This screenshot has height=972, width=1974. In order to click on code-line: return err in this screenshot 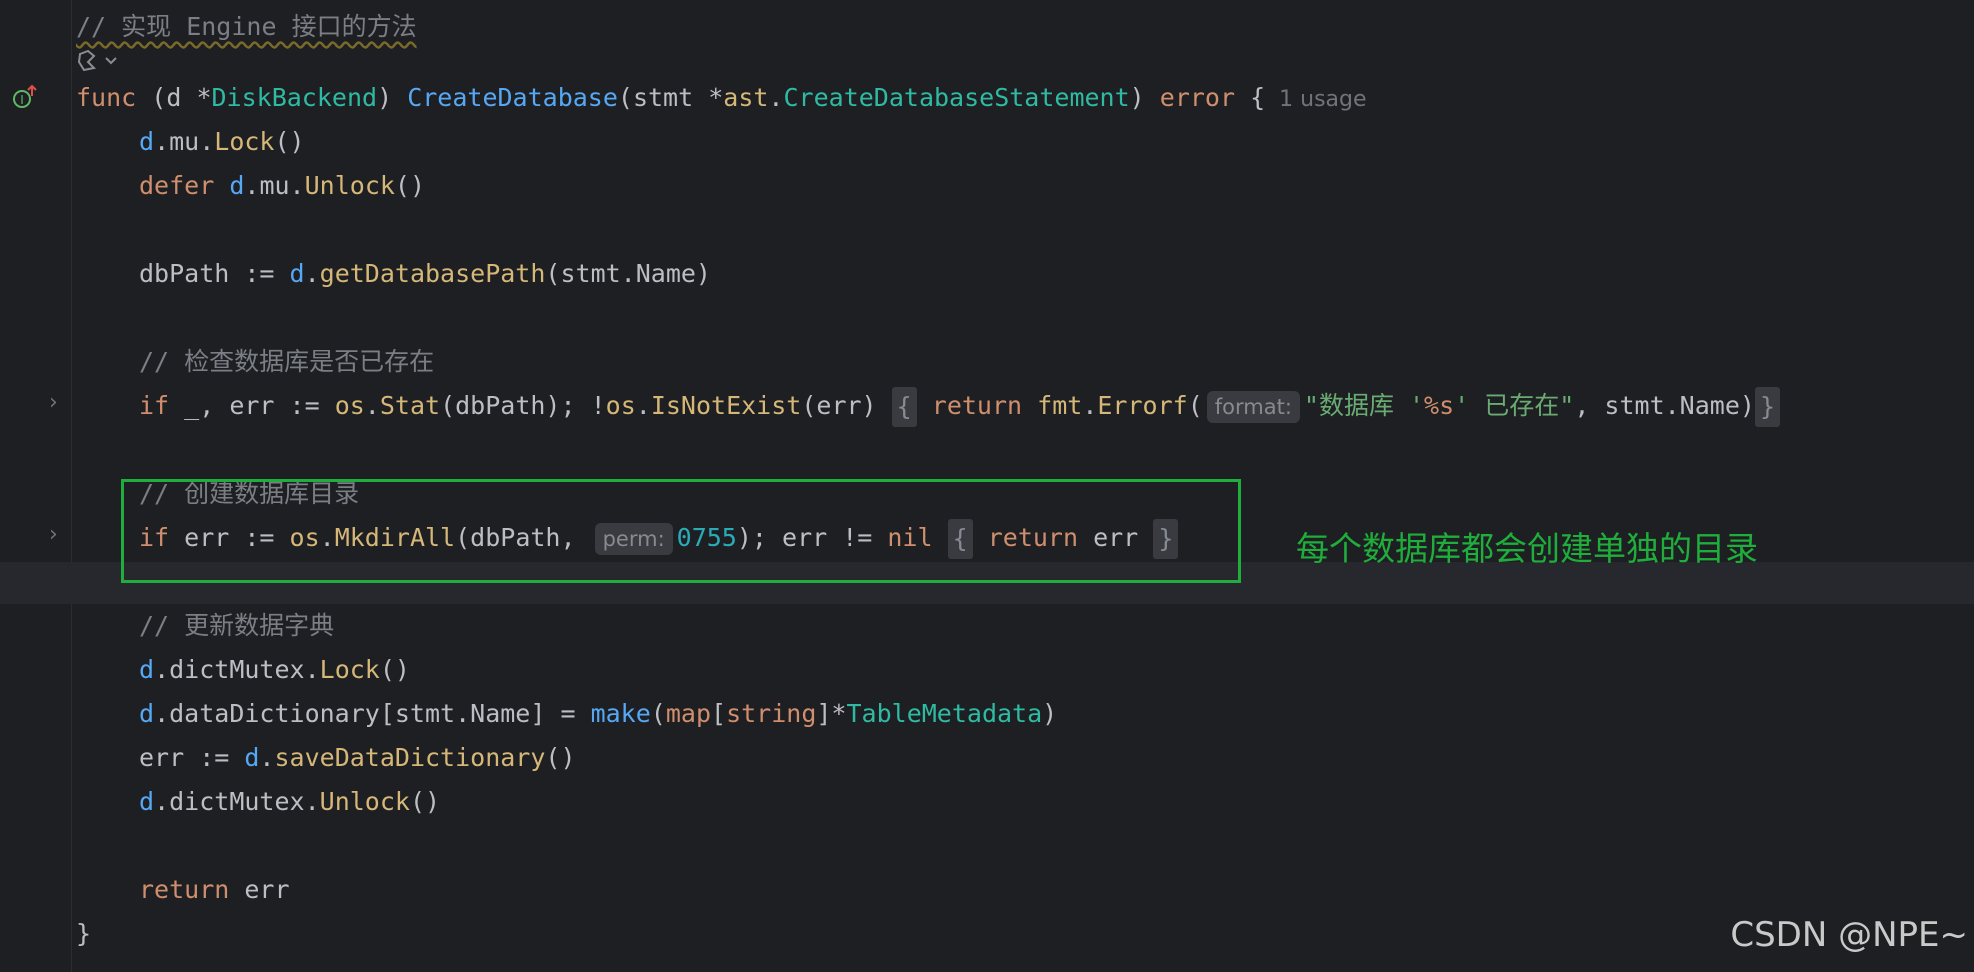, I will do `click(214, 890)`.